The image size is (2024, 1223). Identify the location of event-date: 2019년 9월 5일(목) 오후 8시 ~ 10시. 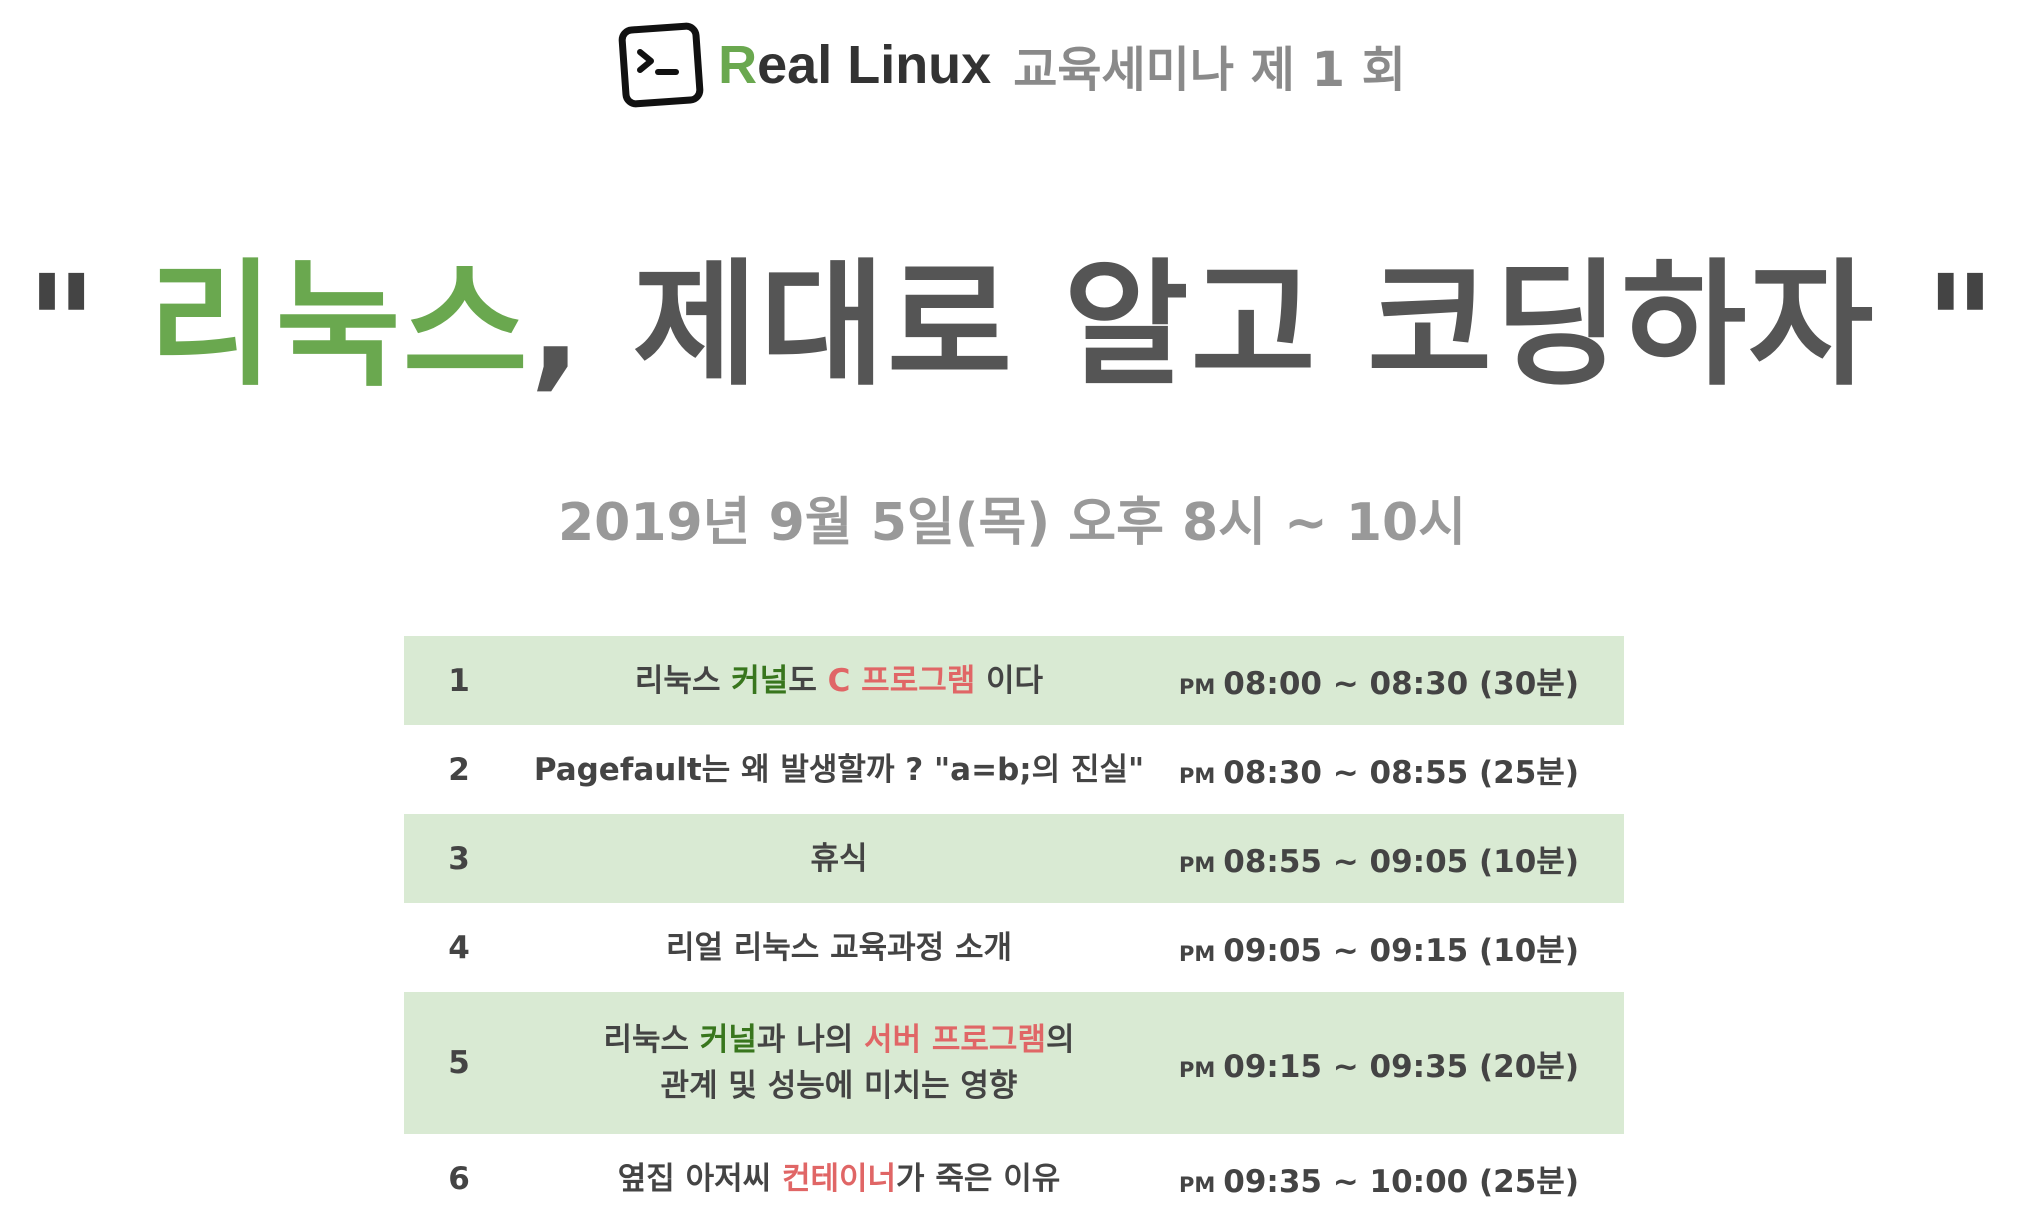
(1012, 523).